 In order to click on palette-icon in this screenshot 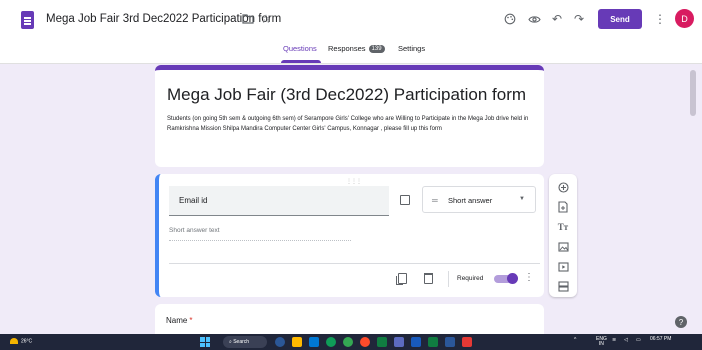, I will do `click(510, 19)`.